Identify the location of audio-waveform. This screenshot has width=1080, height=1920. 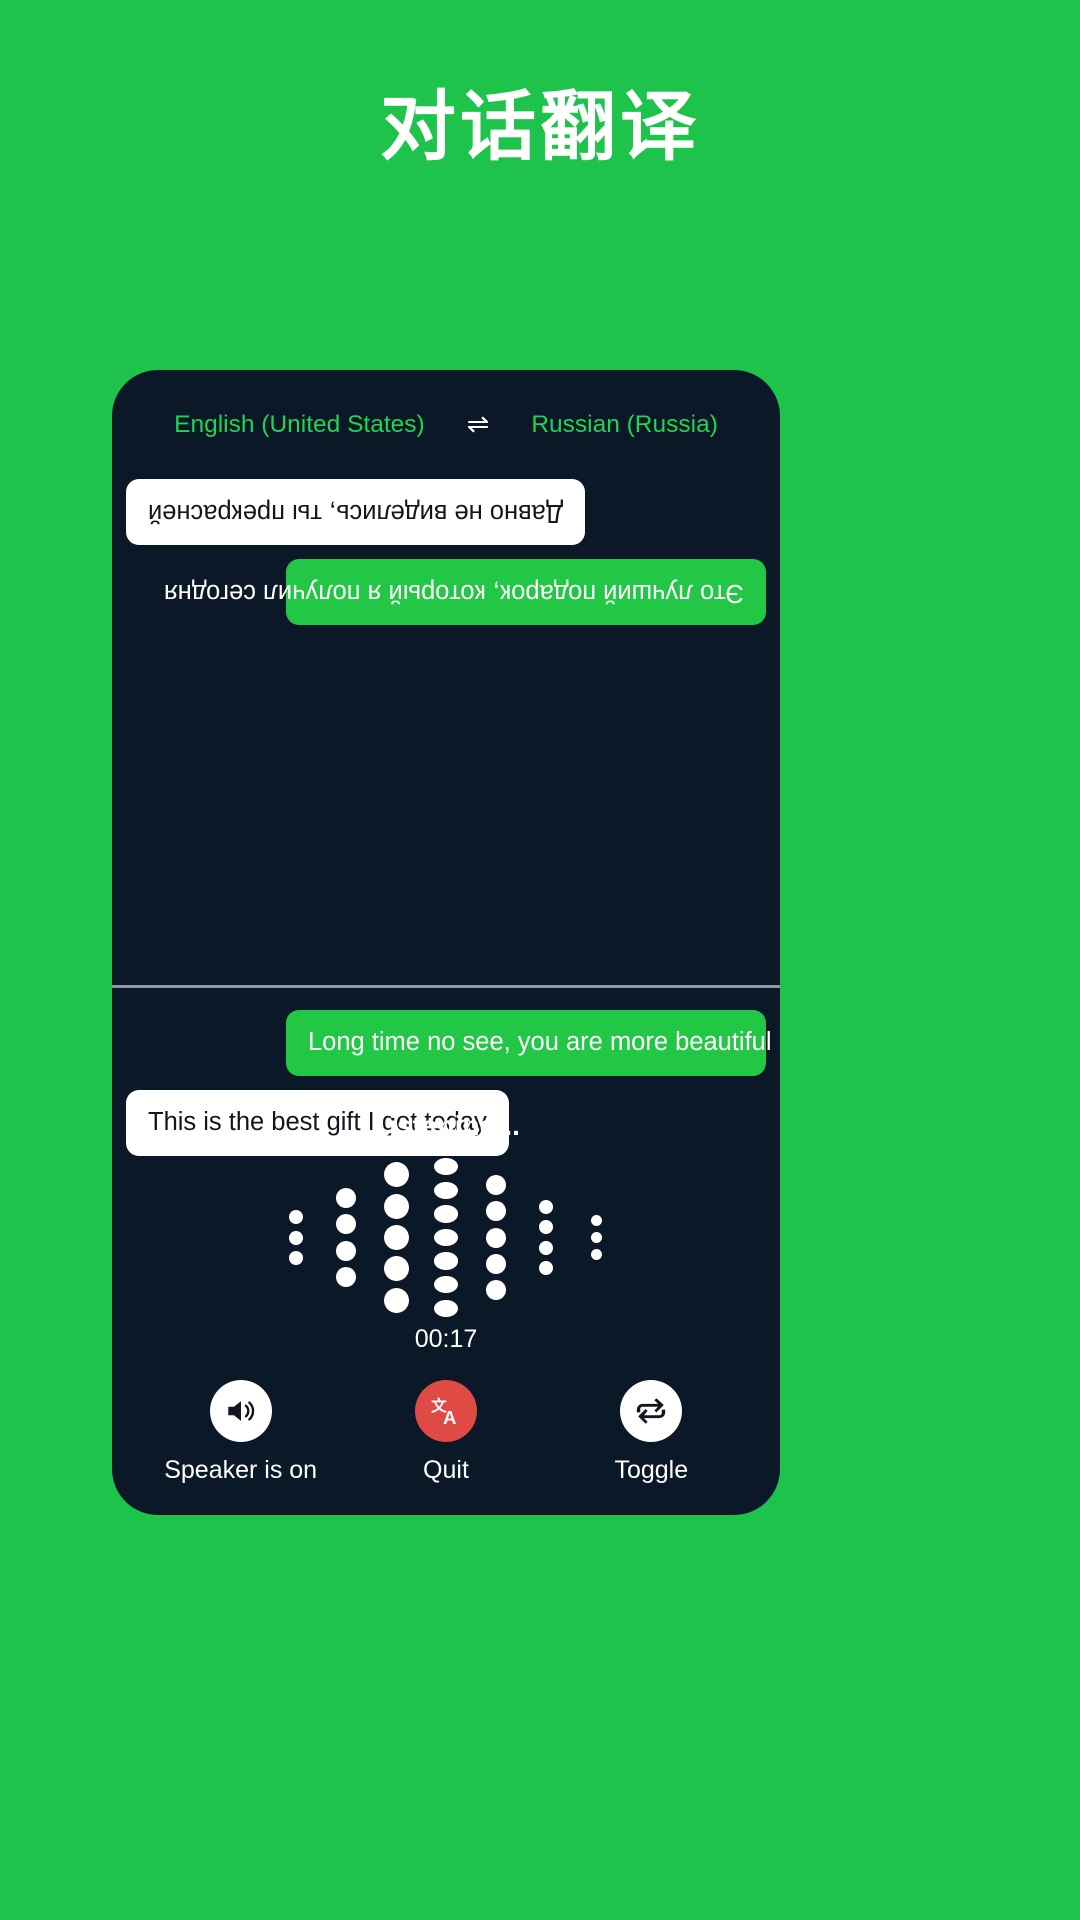
(446, 1237).